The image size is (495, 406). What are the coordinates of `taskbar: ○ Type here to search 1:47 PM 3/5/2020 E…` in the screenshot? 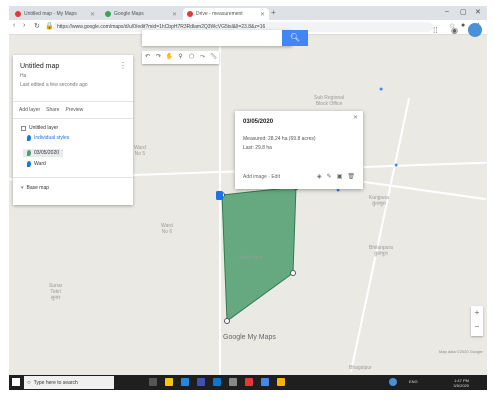 It's located at (248, 382).